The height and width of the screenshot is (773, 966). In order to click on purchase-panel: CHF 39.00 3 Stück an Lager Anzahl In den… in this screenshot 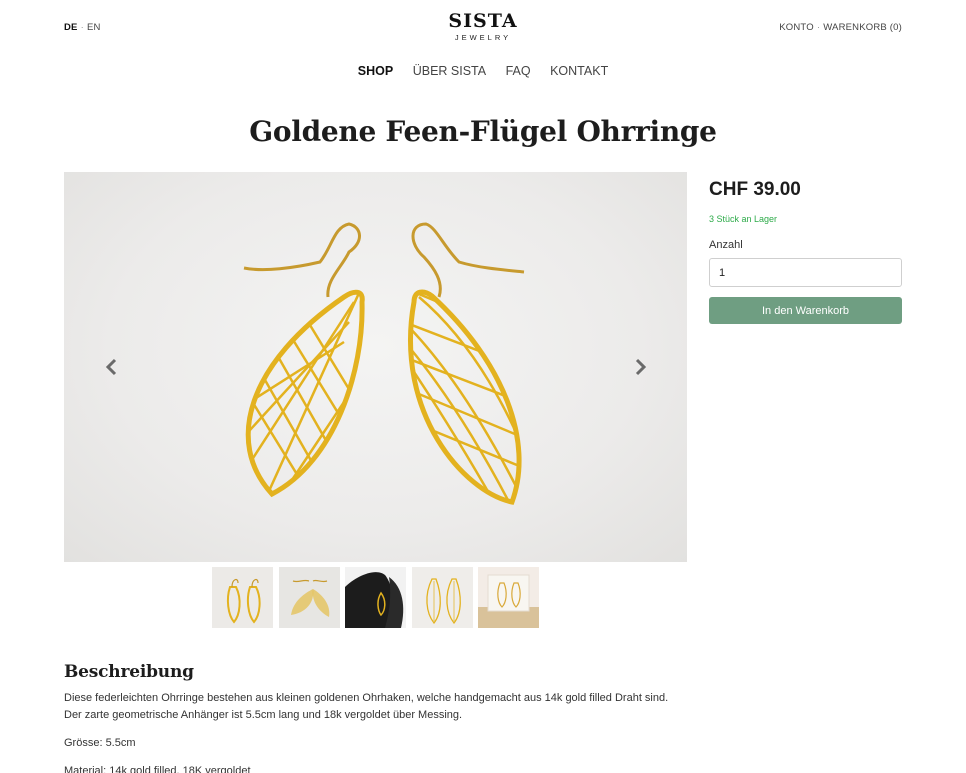, I will do `click(805, 248)`.